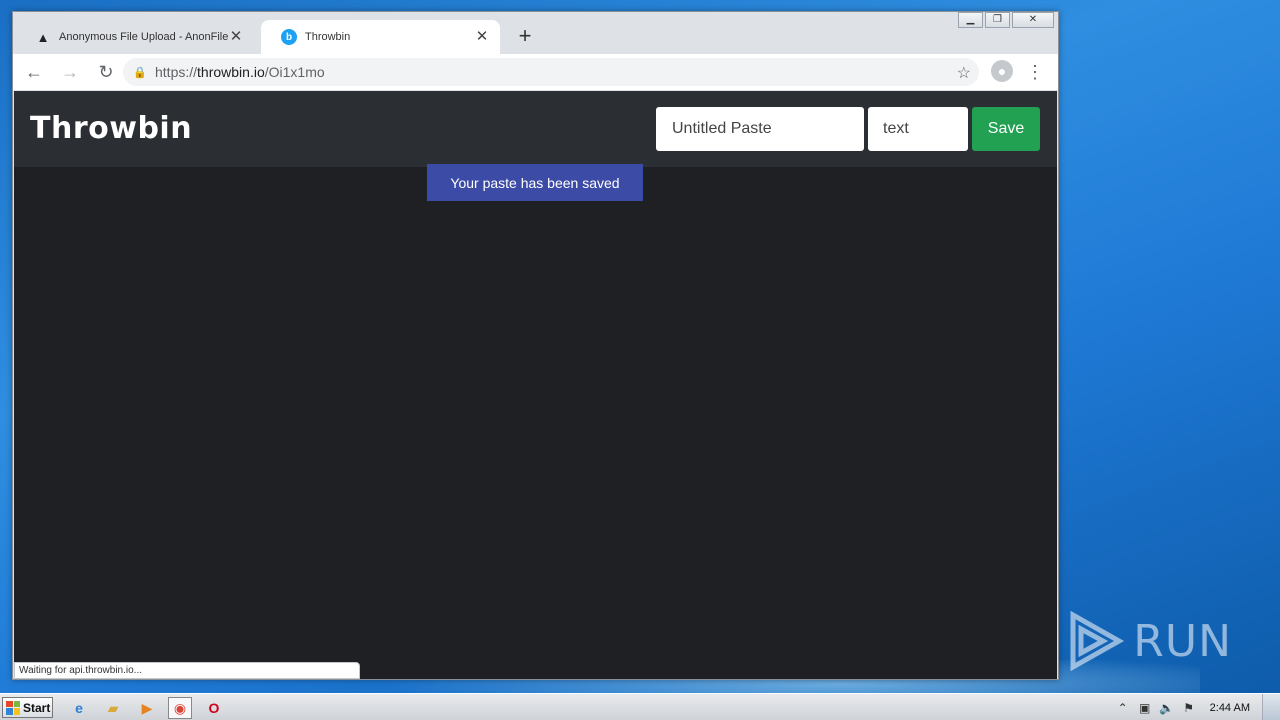 This screenshot has width=1280, height=720. What do you see at coordinates (1271, 707) in the screenshot?
I see `show-desktop-button` at bounding box center [1271, 707].